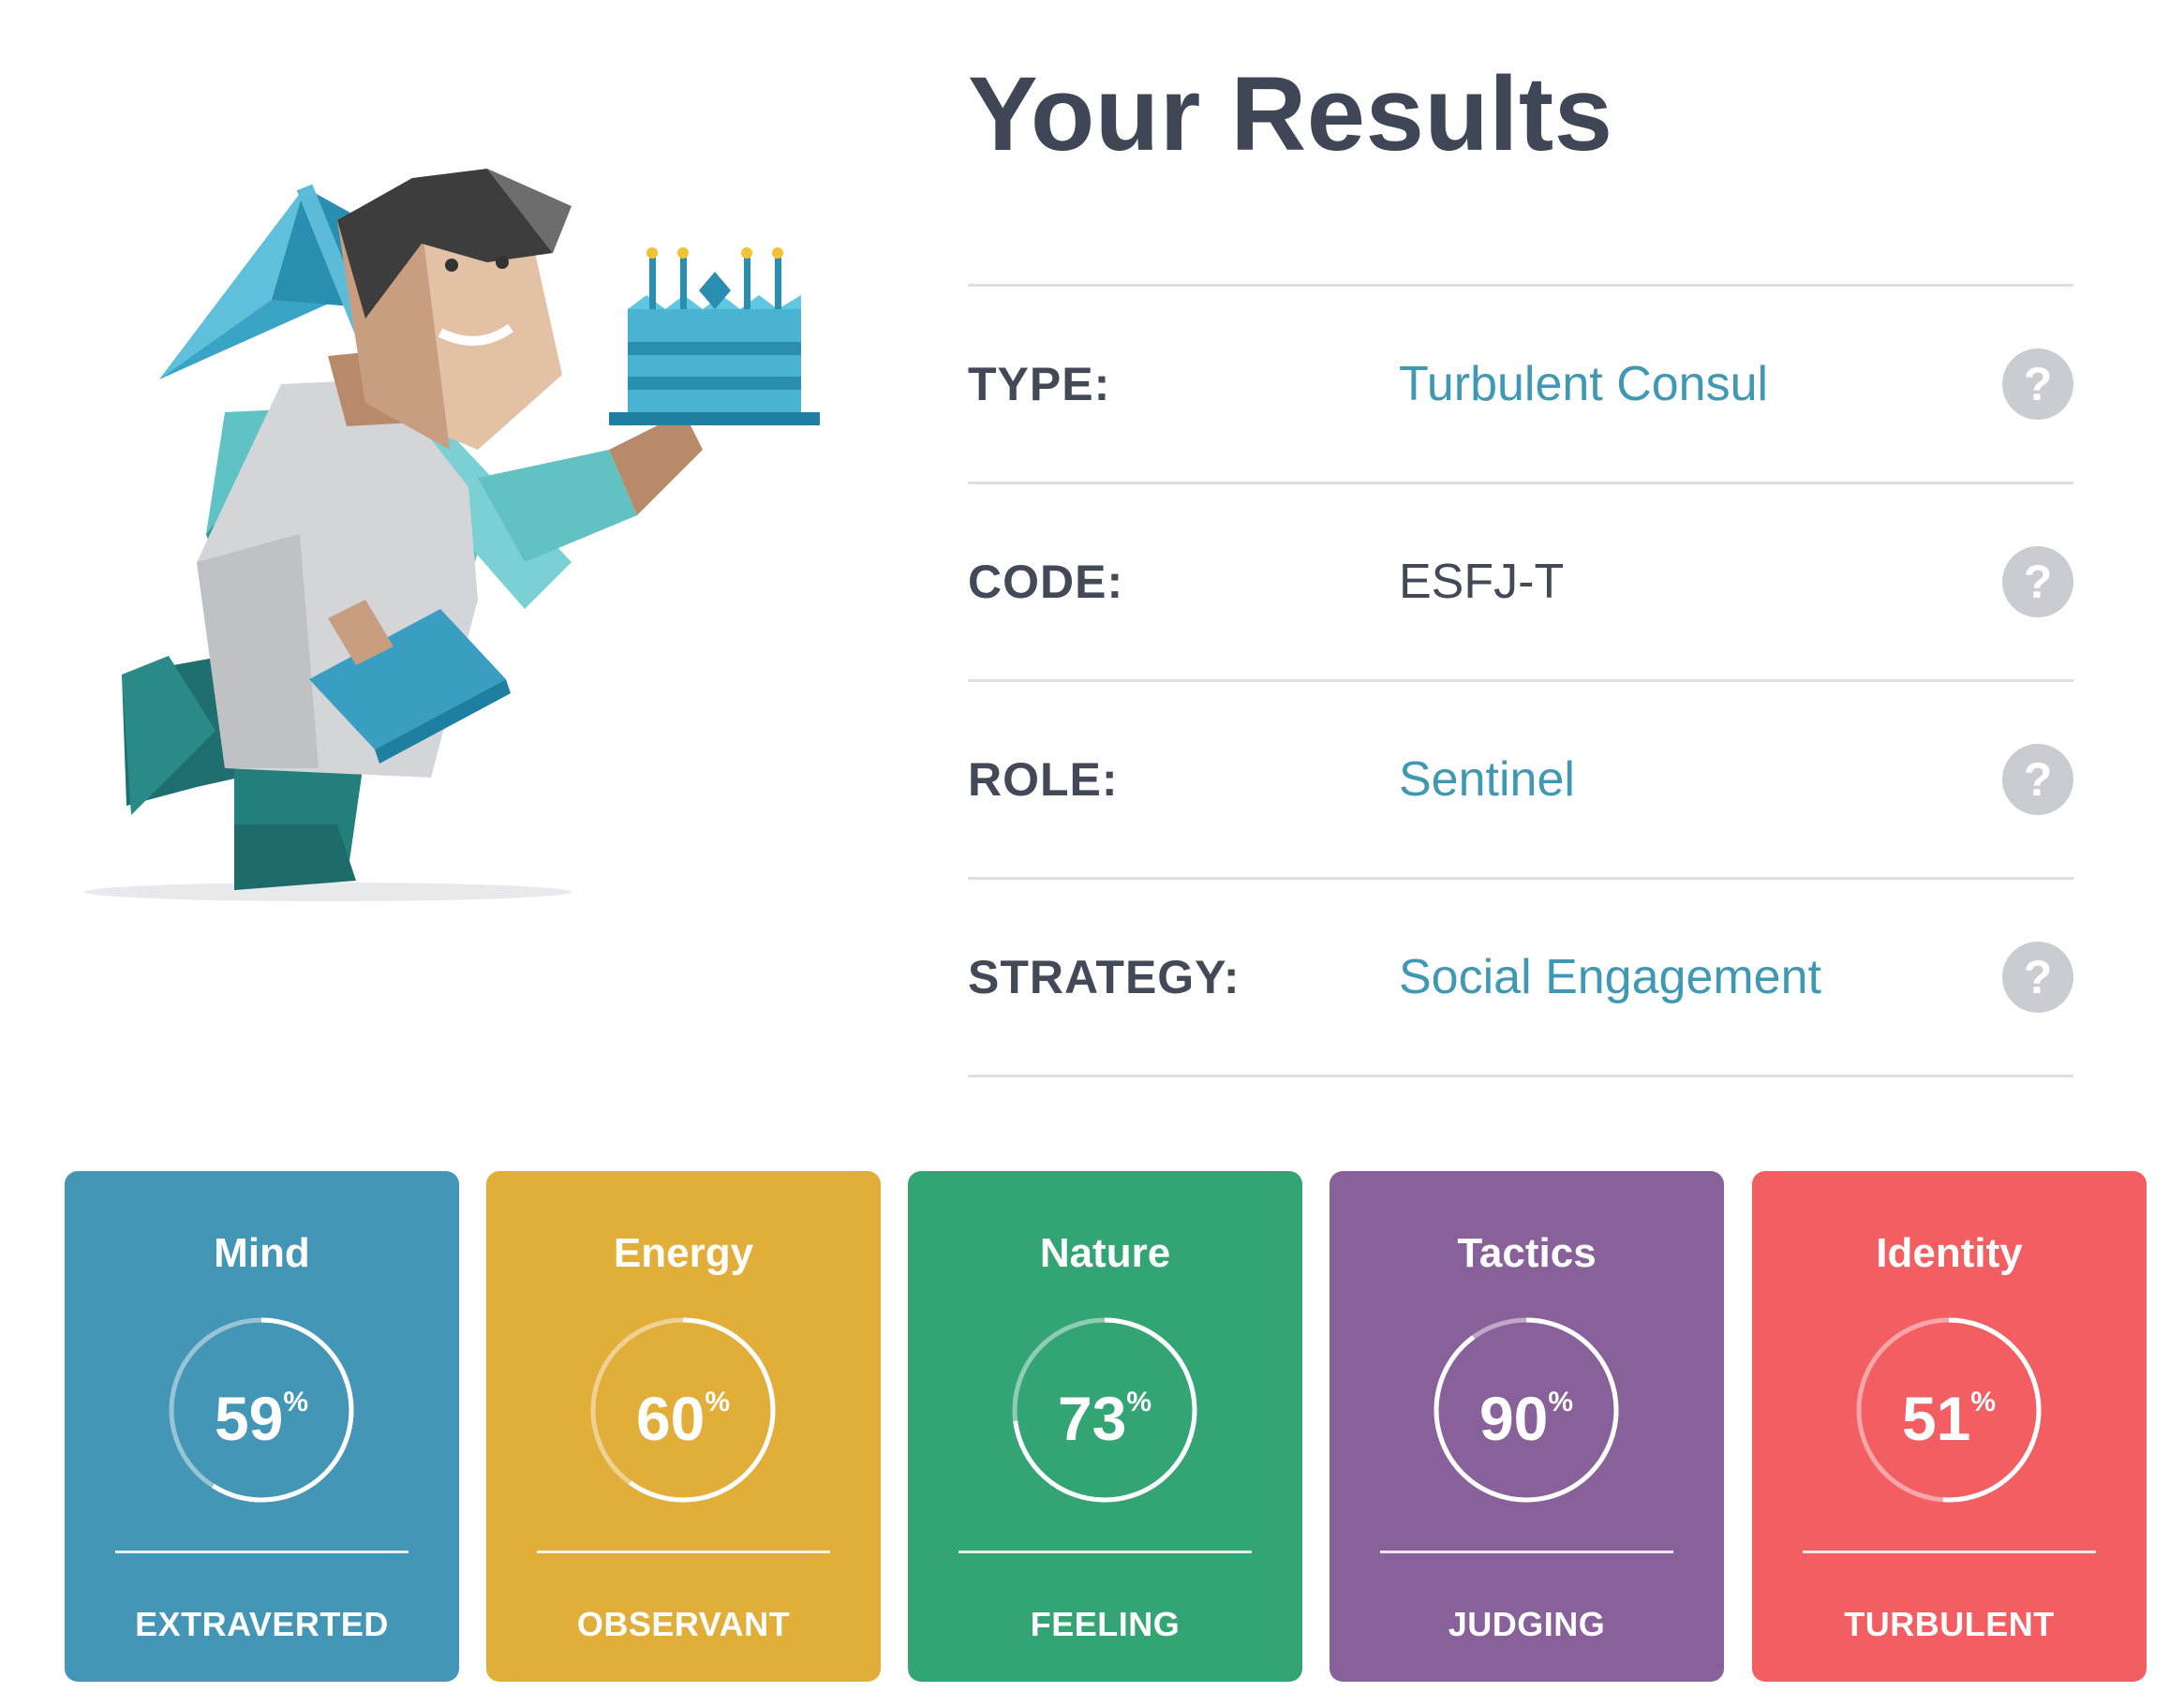 Image resolution: width=2184 pixels, height=1692 pixels. Describe the element at coordinates (1583, 384) in the screenshot. I see `type-value-link: Turbulent Consul` at that location.